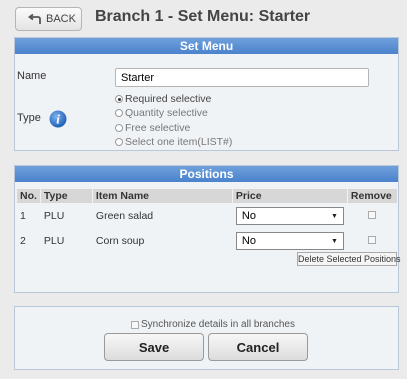  I want to click on col-remove: Remove, so click(372, 196).